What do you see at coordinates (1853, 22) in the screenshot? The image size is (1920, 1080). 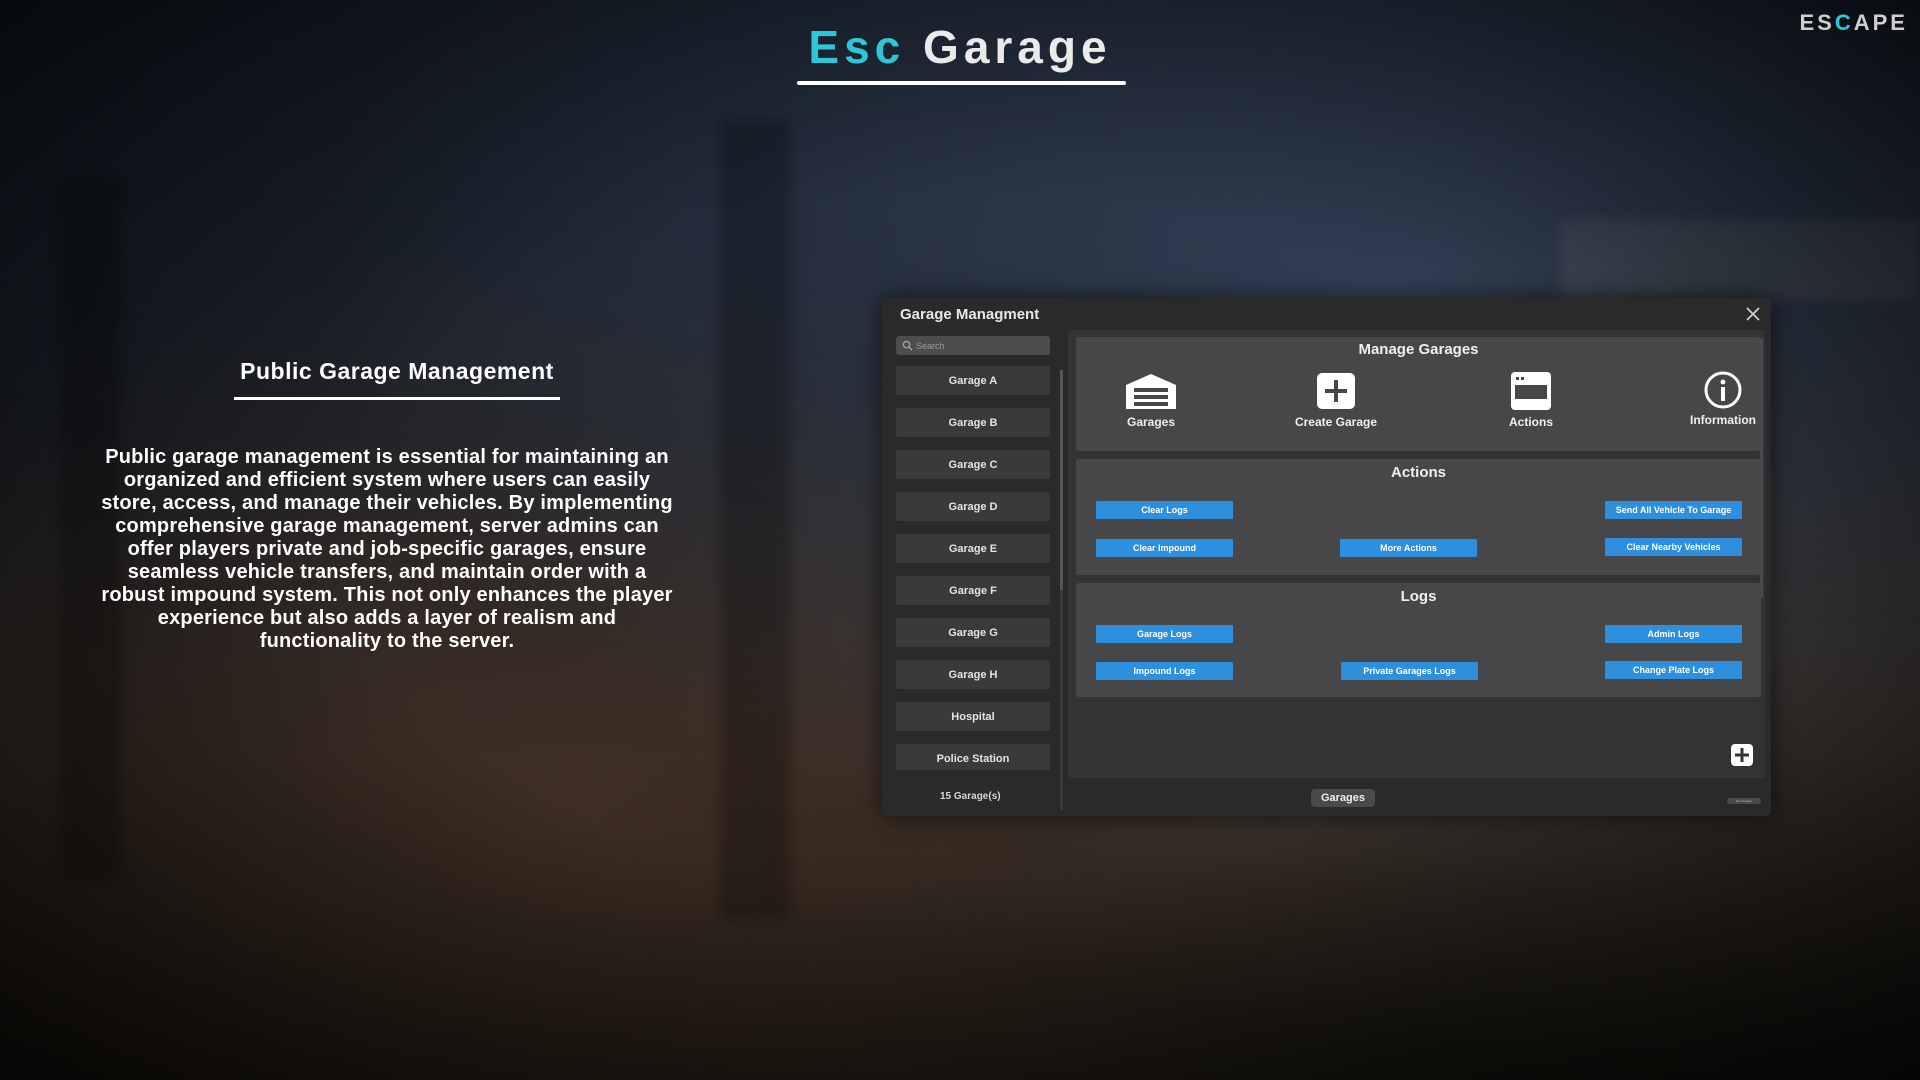 I see `brand-logo: ESCAPE` at bounding box center [1853, 22].